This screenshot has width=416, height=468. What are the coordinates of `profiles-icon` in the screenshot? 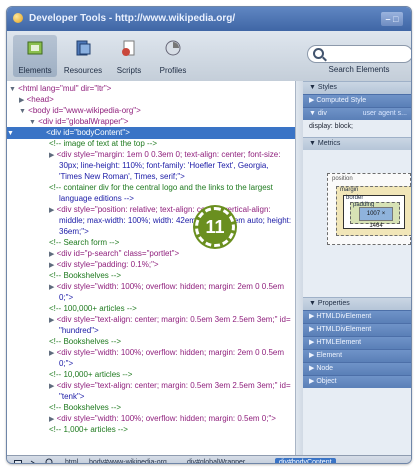 It's located at (173, 48).